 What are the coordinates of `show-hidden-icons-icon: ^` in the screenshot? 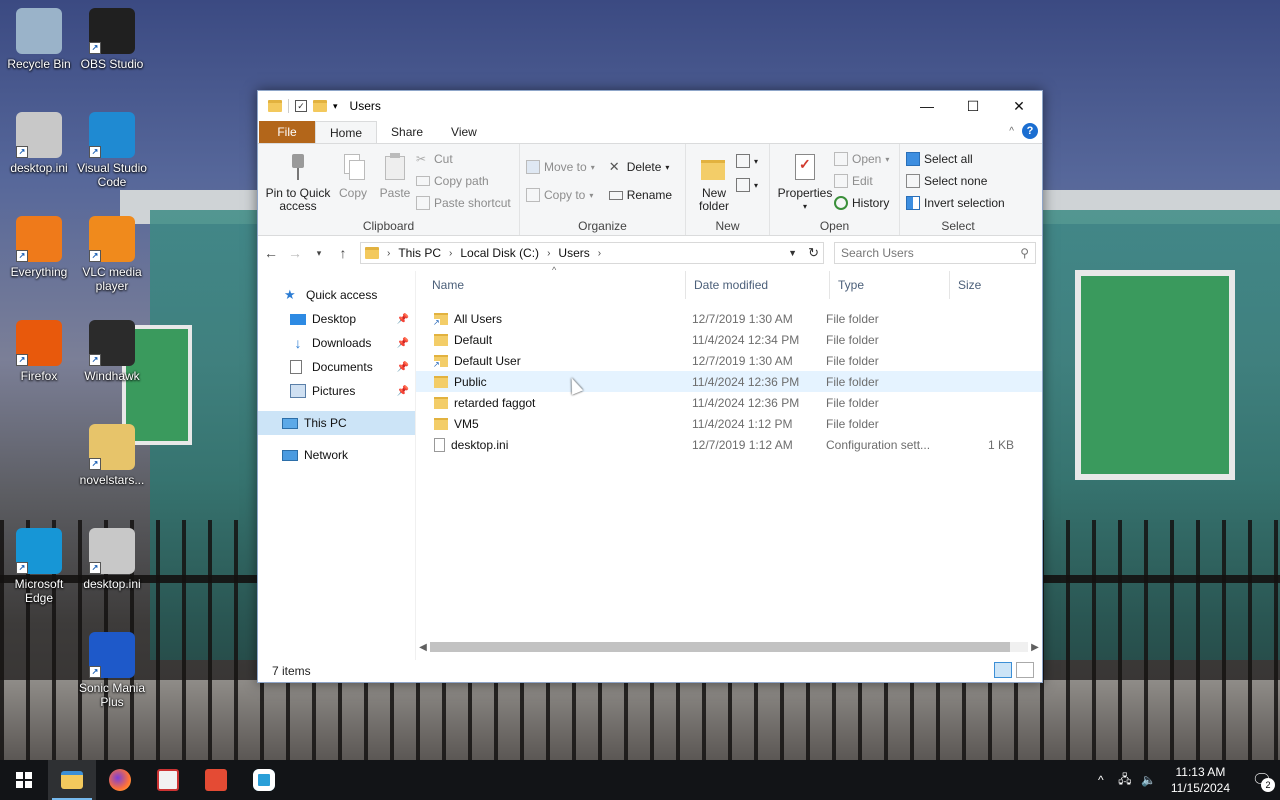 It's located at (1101, 780).